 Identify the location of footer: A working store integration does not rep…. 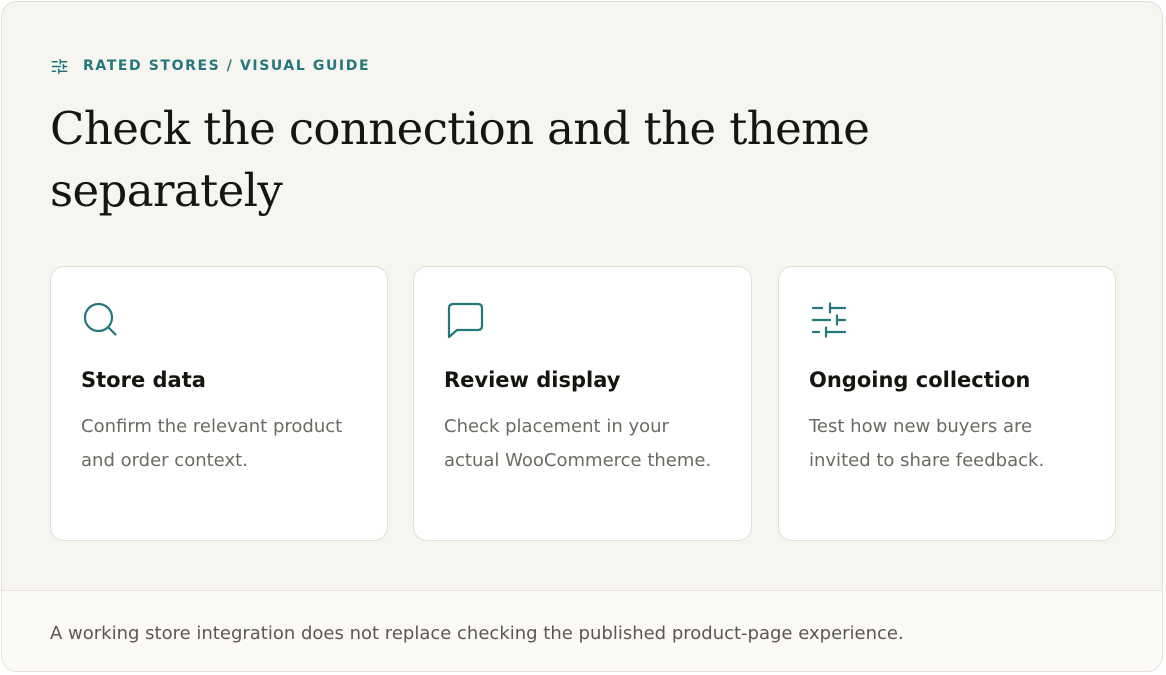
(582, 630).